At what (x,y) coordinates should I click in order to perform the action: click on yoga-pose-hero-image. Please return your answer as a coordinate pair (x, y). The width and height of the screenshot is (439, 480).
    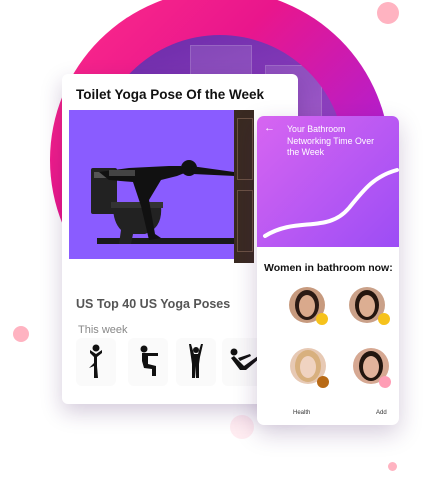
    Looking at the image, I should click on (161, 184).